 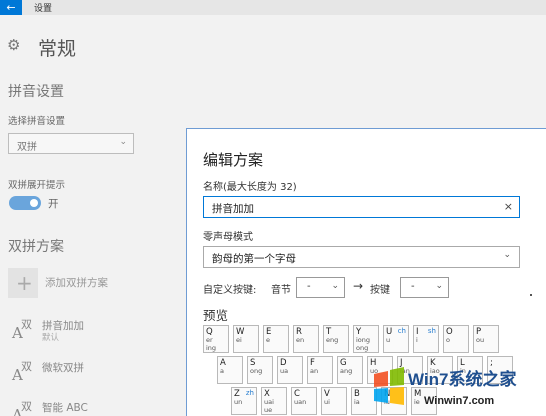 I want to click on key-d: Dua, so click(x=290, y=370).